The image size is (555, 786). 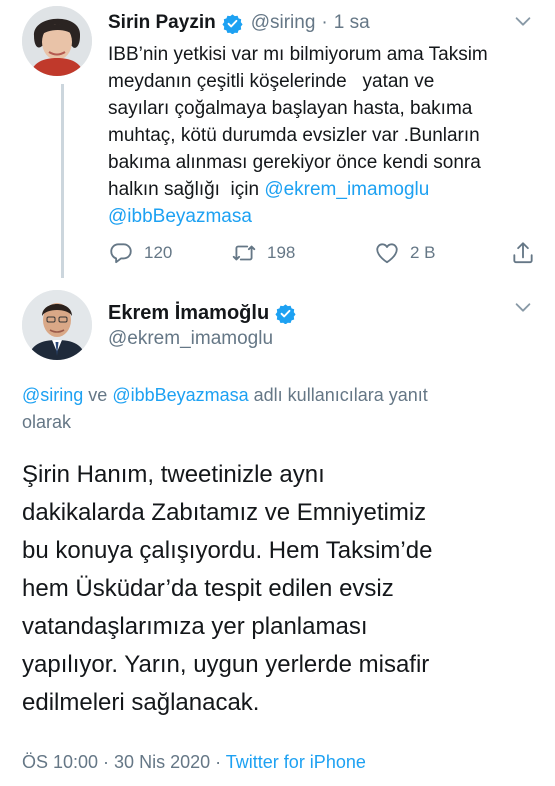 I want to click on tweet-text-line: edilmeleri sağlanacak., so click(x=141, y=702).